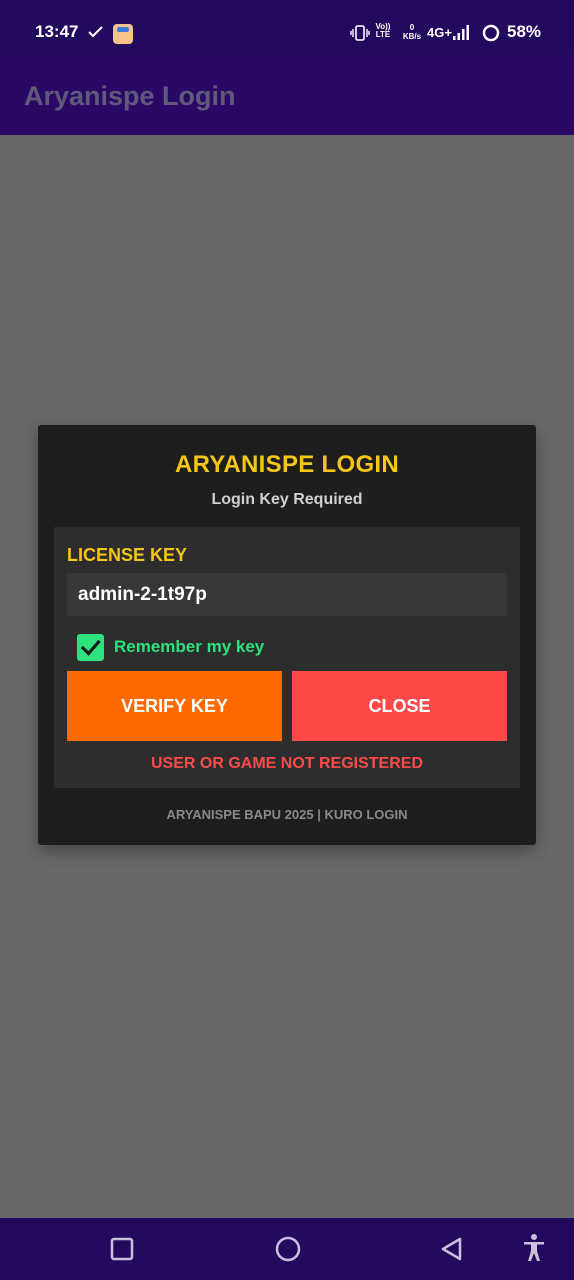  Describe the element at coordinates (174, 706) in the screenshot. I see `verify-key-button: VERIFY KEY` at that location.